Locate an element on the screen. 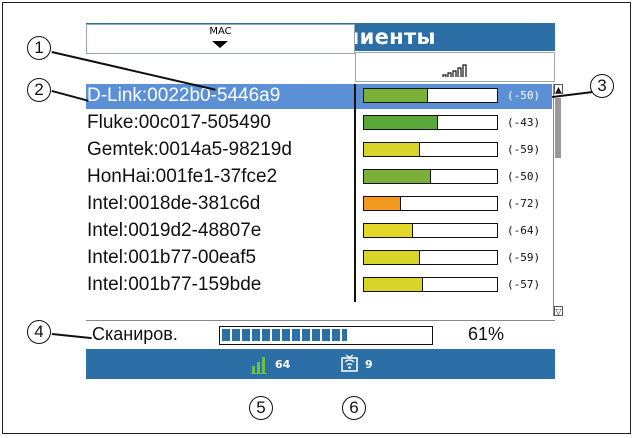 This screenshot has width=635, height=438. client-mac: Intel:001b77-159bde is located at coordinates (174, 284).